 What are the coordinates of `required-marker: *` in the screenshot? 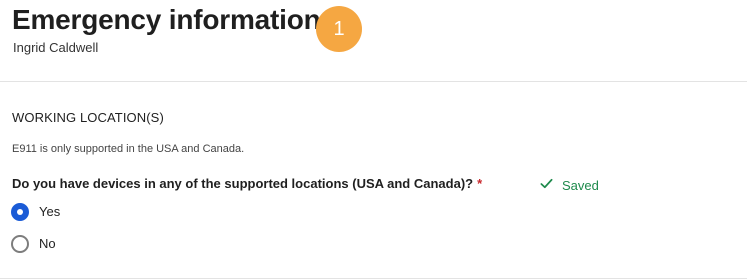 It's located at (480, 183).